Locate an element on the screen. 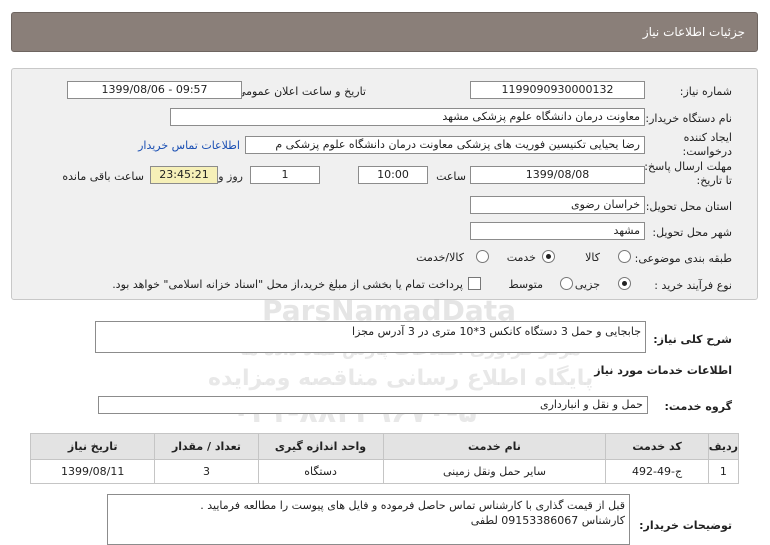  services-section-title: اطلاعات خدمات مورد نیاز is located at coordinates (663, 370).